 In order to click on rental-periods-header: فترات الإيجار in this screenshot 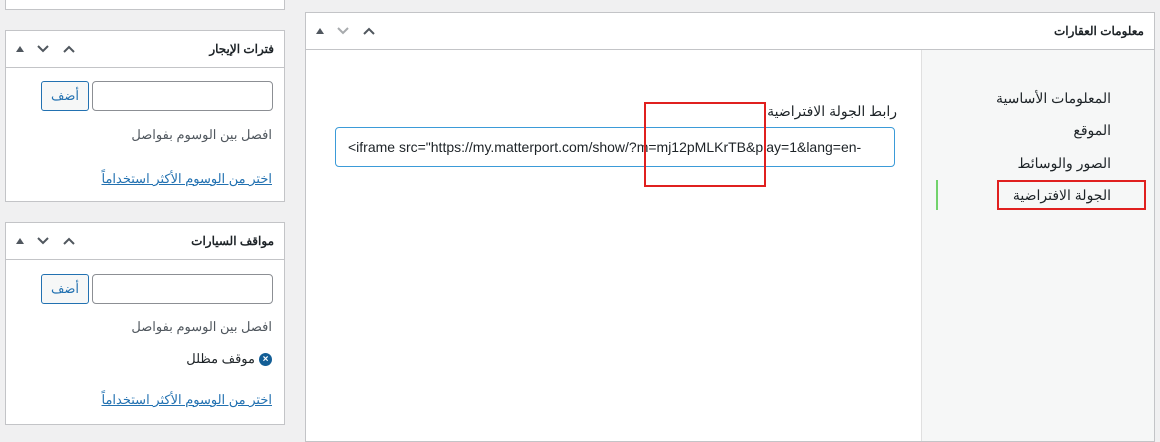, I will do `click(145, 49)`.